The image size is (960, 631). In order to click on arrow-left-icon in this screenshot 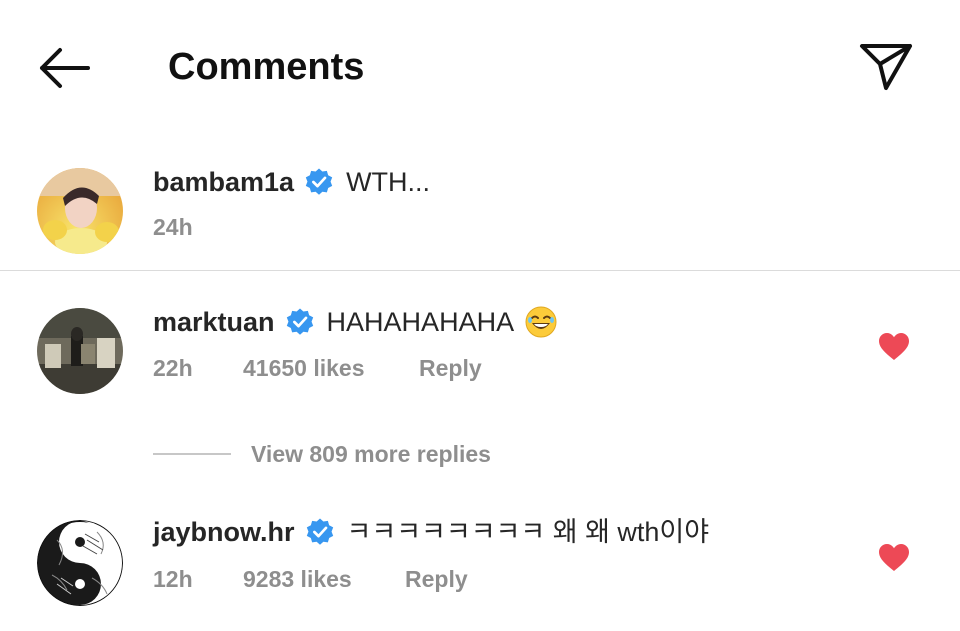, I will do `click(65, 68)`.